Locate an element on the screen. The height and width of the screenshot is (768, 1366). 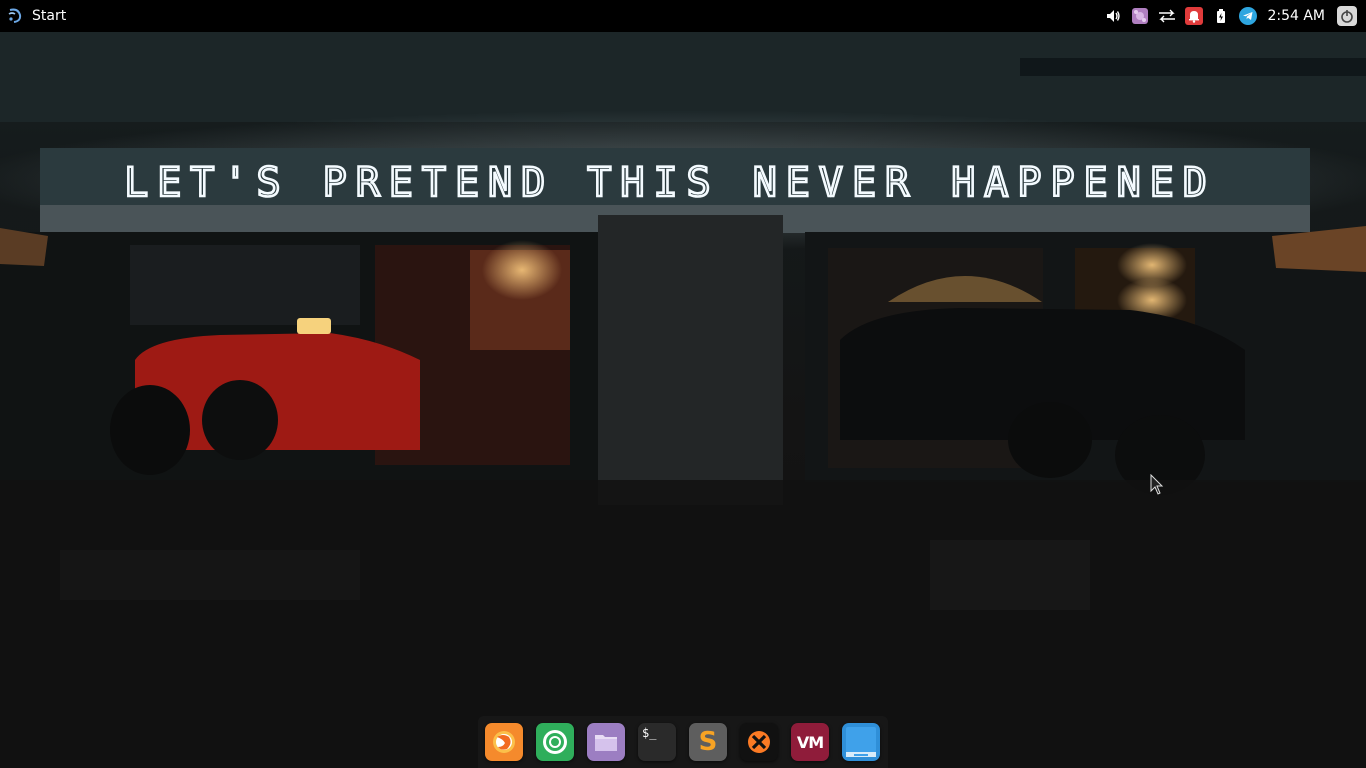
network-arrows-icon is located at coordinates (1166, 16).